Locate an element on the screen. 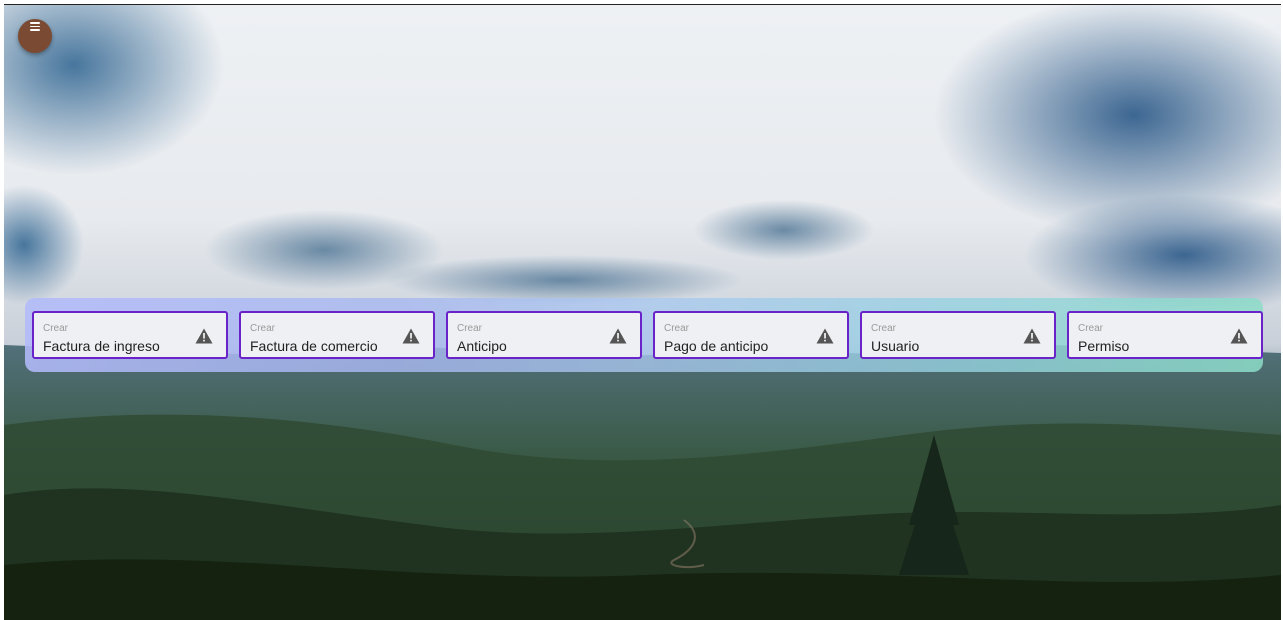 This screenshot has width=1283, height=620. card-title: Factura de ingreso is located at coordinates (101, 346).